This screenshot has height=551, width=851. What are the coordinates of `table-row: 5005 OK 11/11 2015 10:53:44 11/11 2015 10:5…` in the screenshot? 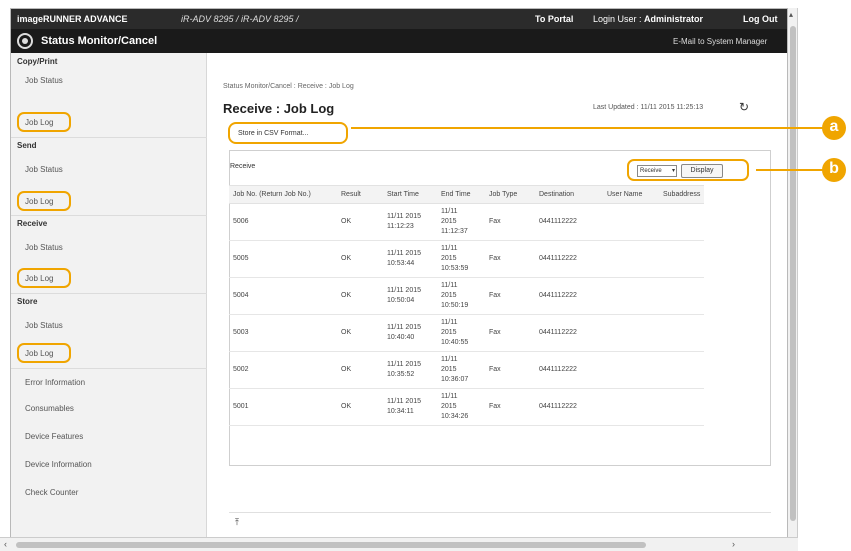 It's located at (467, 259).